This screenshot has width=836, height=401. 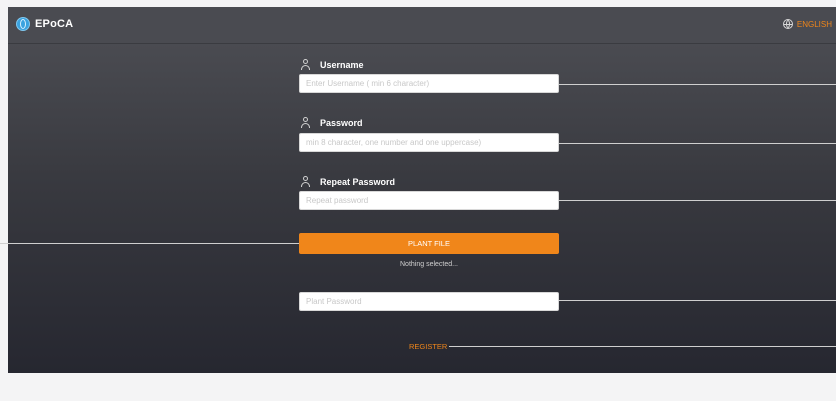 What do you see at coordinates (358, 181) in the screenshot?
I see `repeat-password-label-text: Repeat Password` at bounding box center [358, 181].